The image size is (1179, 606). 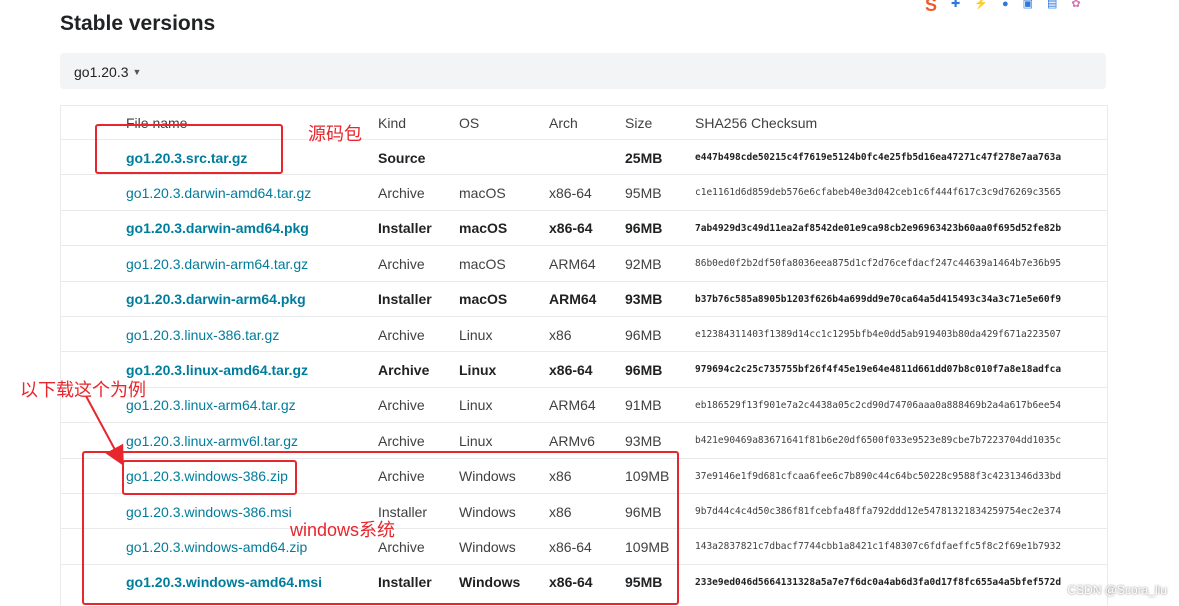 I want to click on header-arch: Arch, so click(x=563, y=122).